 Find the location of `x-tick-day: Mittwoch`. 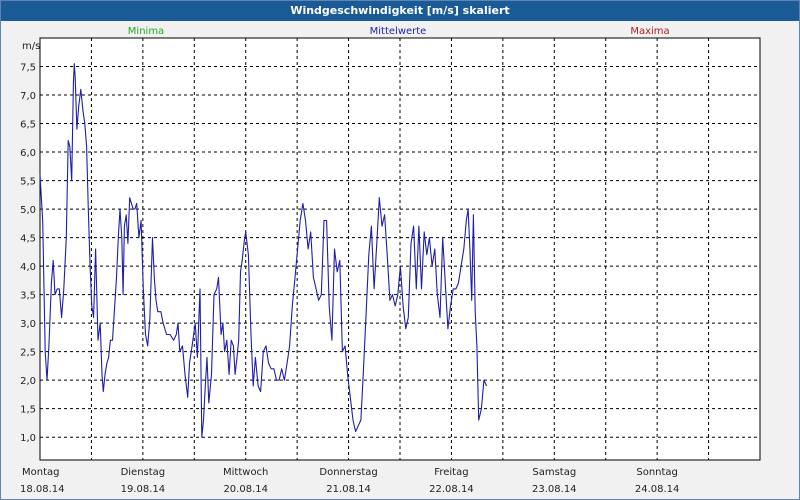

x-tick-day: Mittwoch is located at coordinates (245, 472).